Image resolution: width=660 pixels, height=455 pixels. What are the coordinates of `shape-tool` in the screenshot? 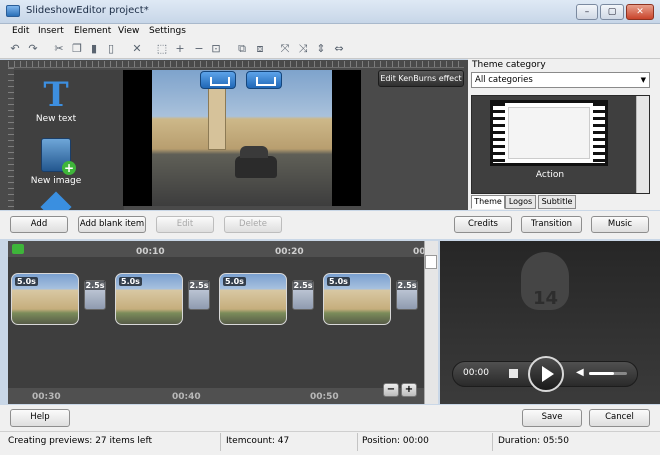 It's located at (56, 200).